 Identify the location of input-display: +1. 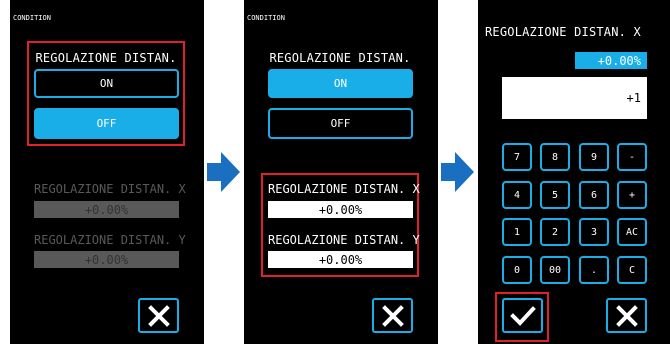
(574, 98).